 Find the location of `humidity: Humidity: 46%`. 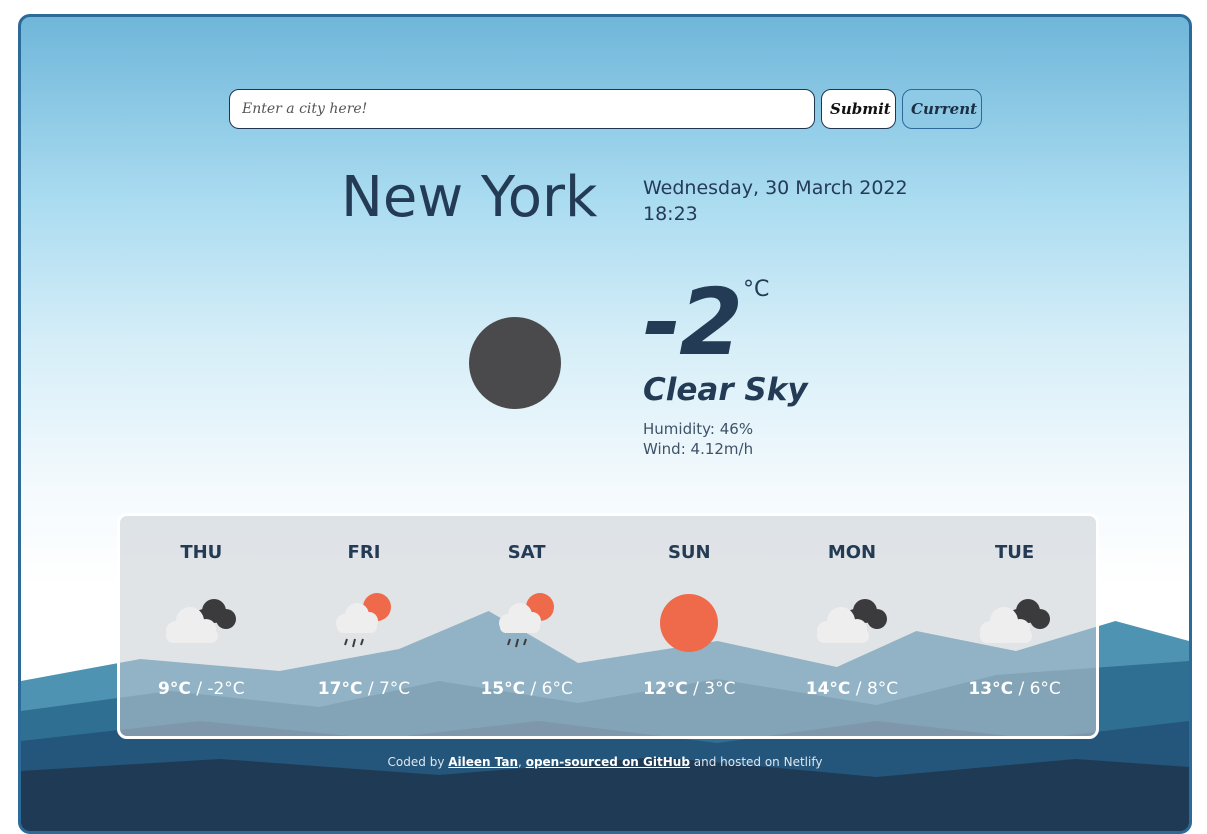

humidity: Humidity: 46% is located at coordinates (698, 429).